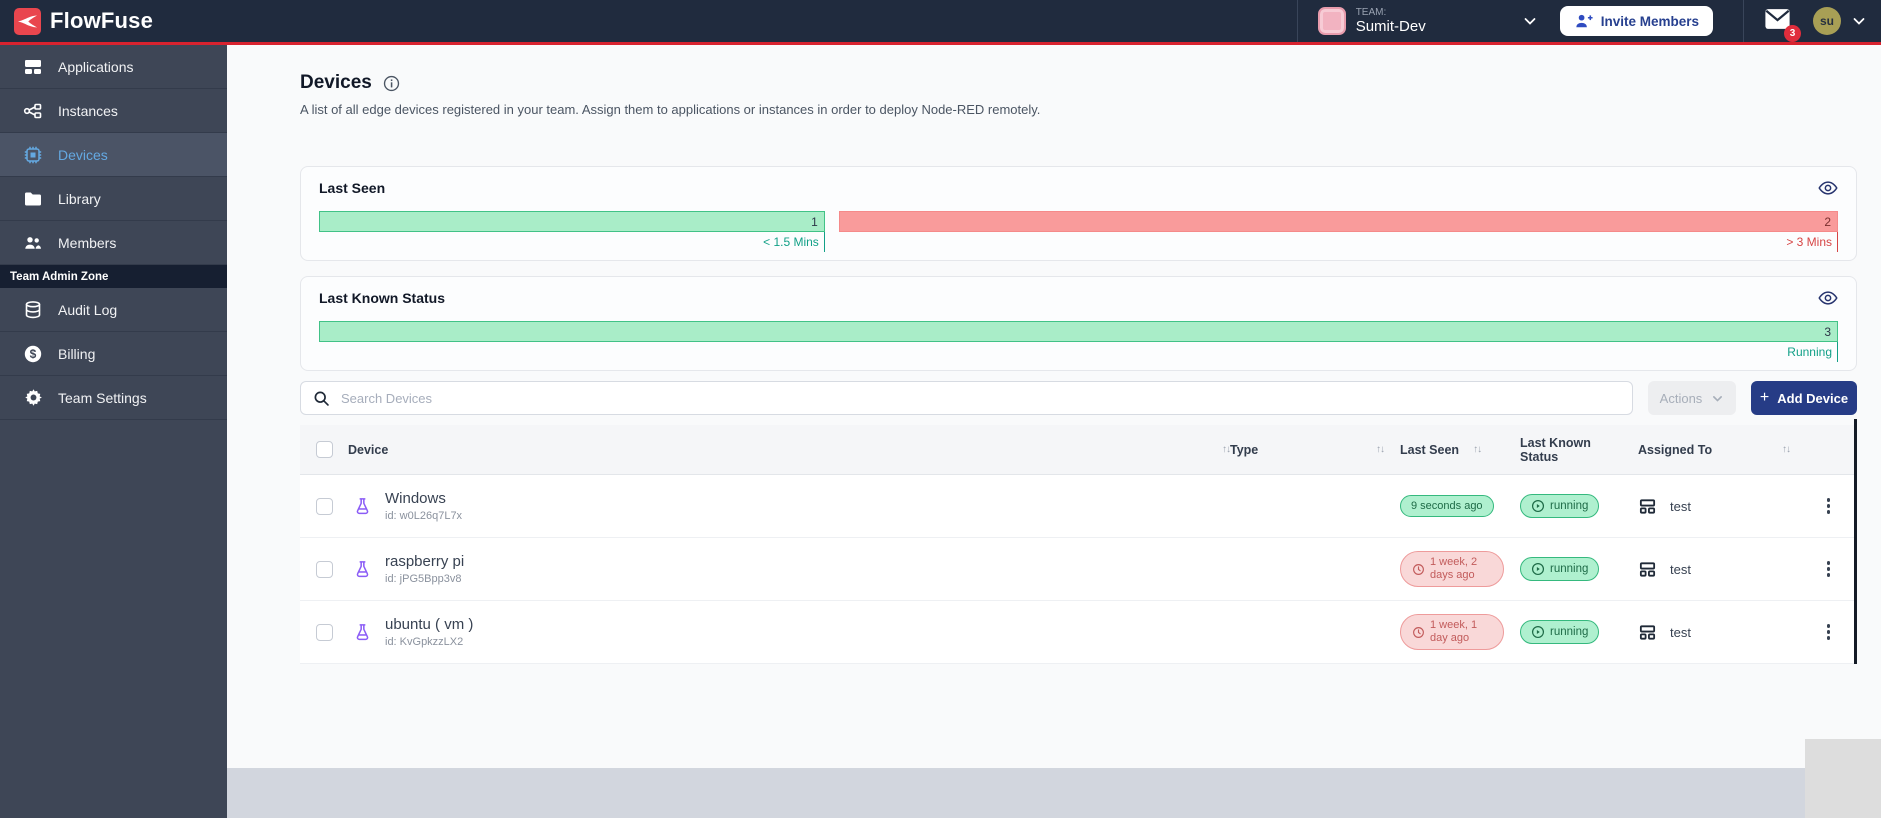 Image resolution: width=1881 pixels, height=818 pixels. I want to click on search-box, so click(966, 398).